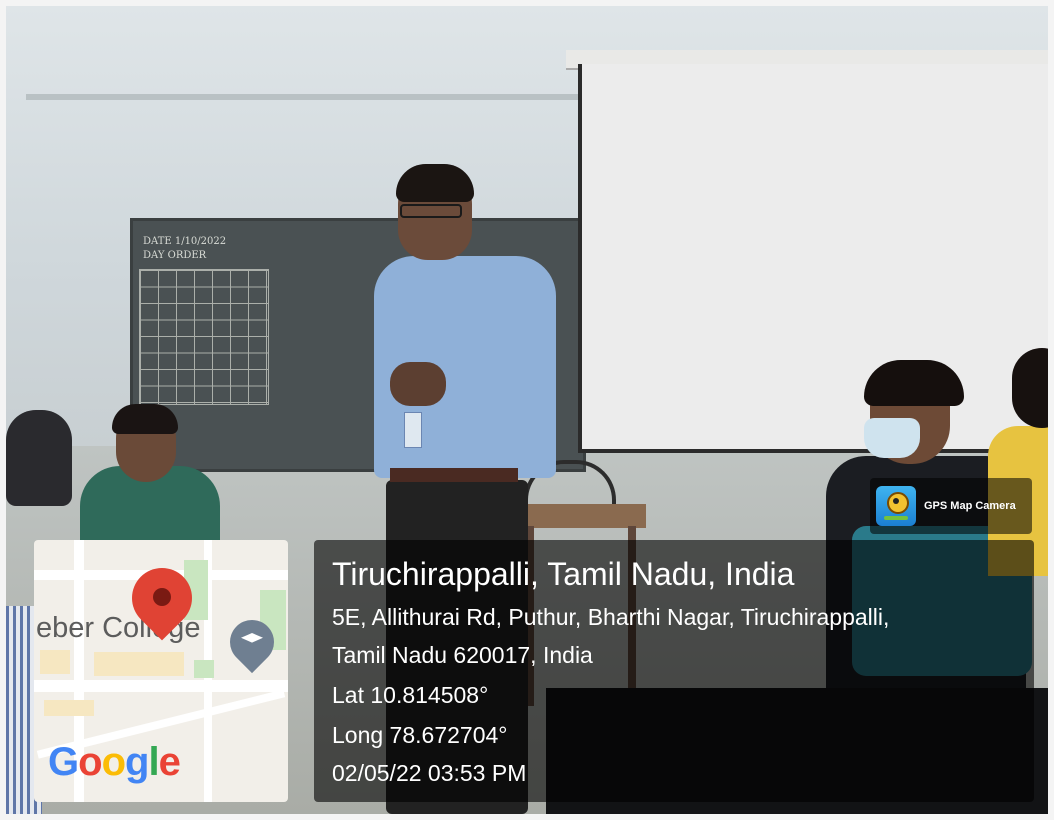  I want to click on longitude: Long 78.672704°, so click(420, 735).